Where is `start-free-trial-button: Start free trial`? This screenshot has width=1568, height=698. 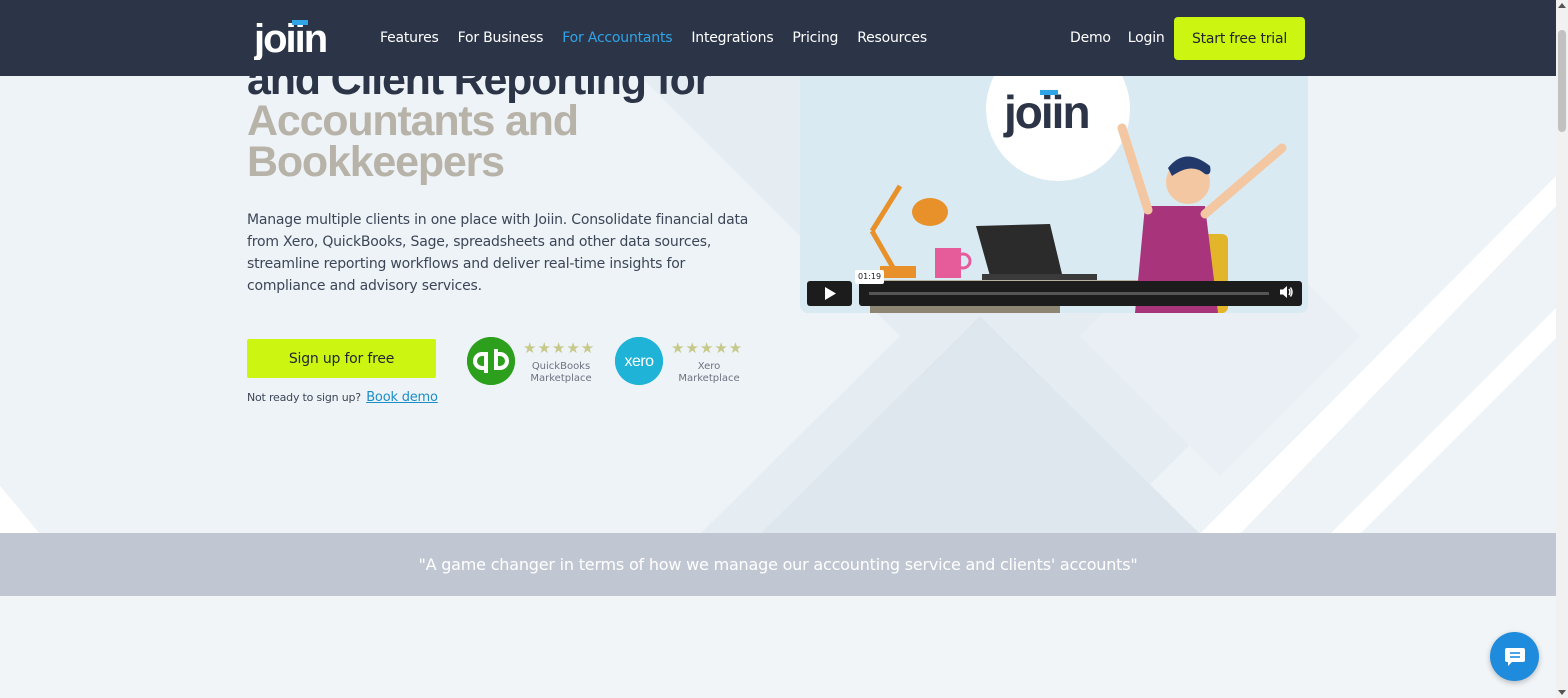 start-free-trial-button: Start free trial is located at coordinates (1239, 38).